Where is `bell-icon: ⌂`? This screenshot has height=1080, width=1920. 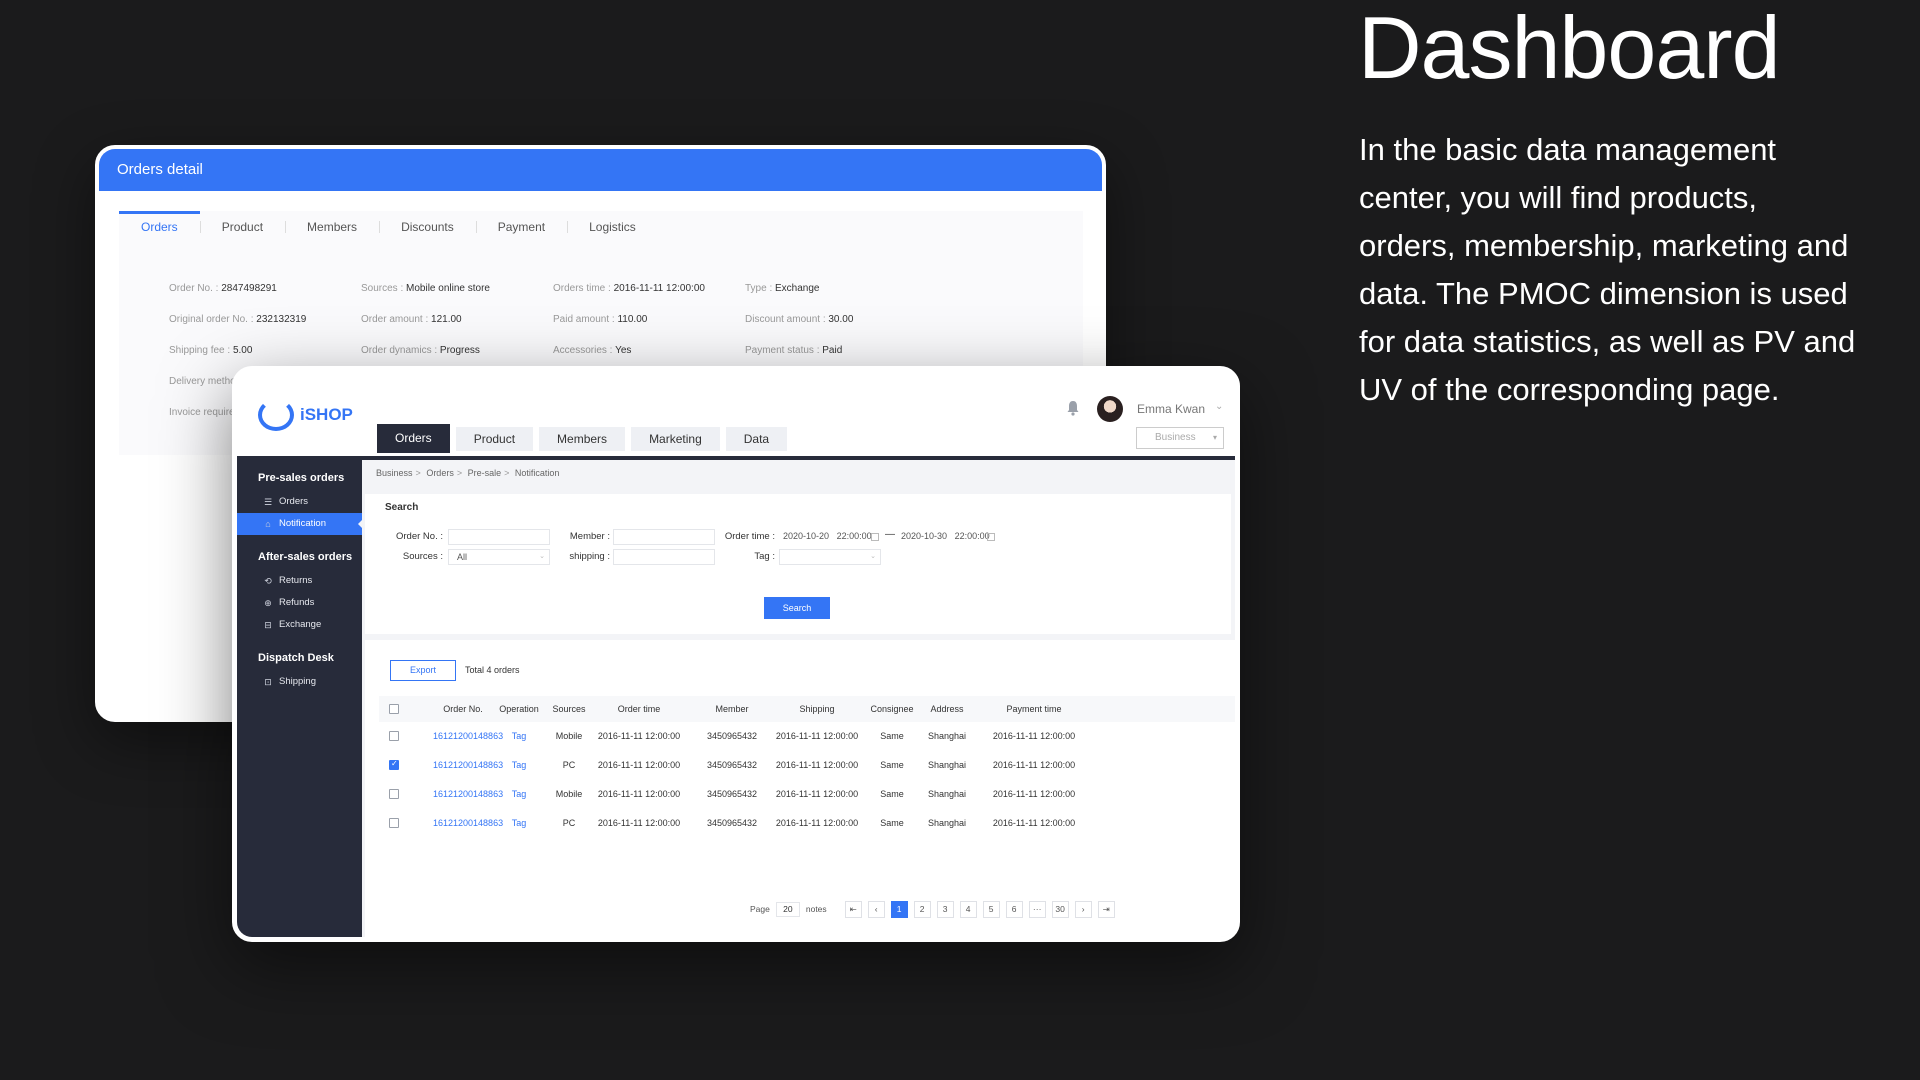
bell-icon: ⌂ is located at coordinates (268, 524).